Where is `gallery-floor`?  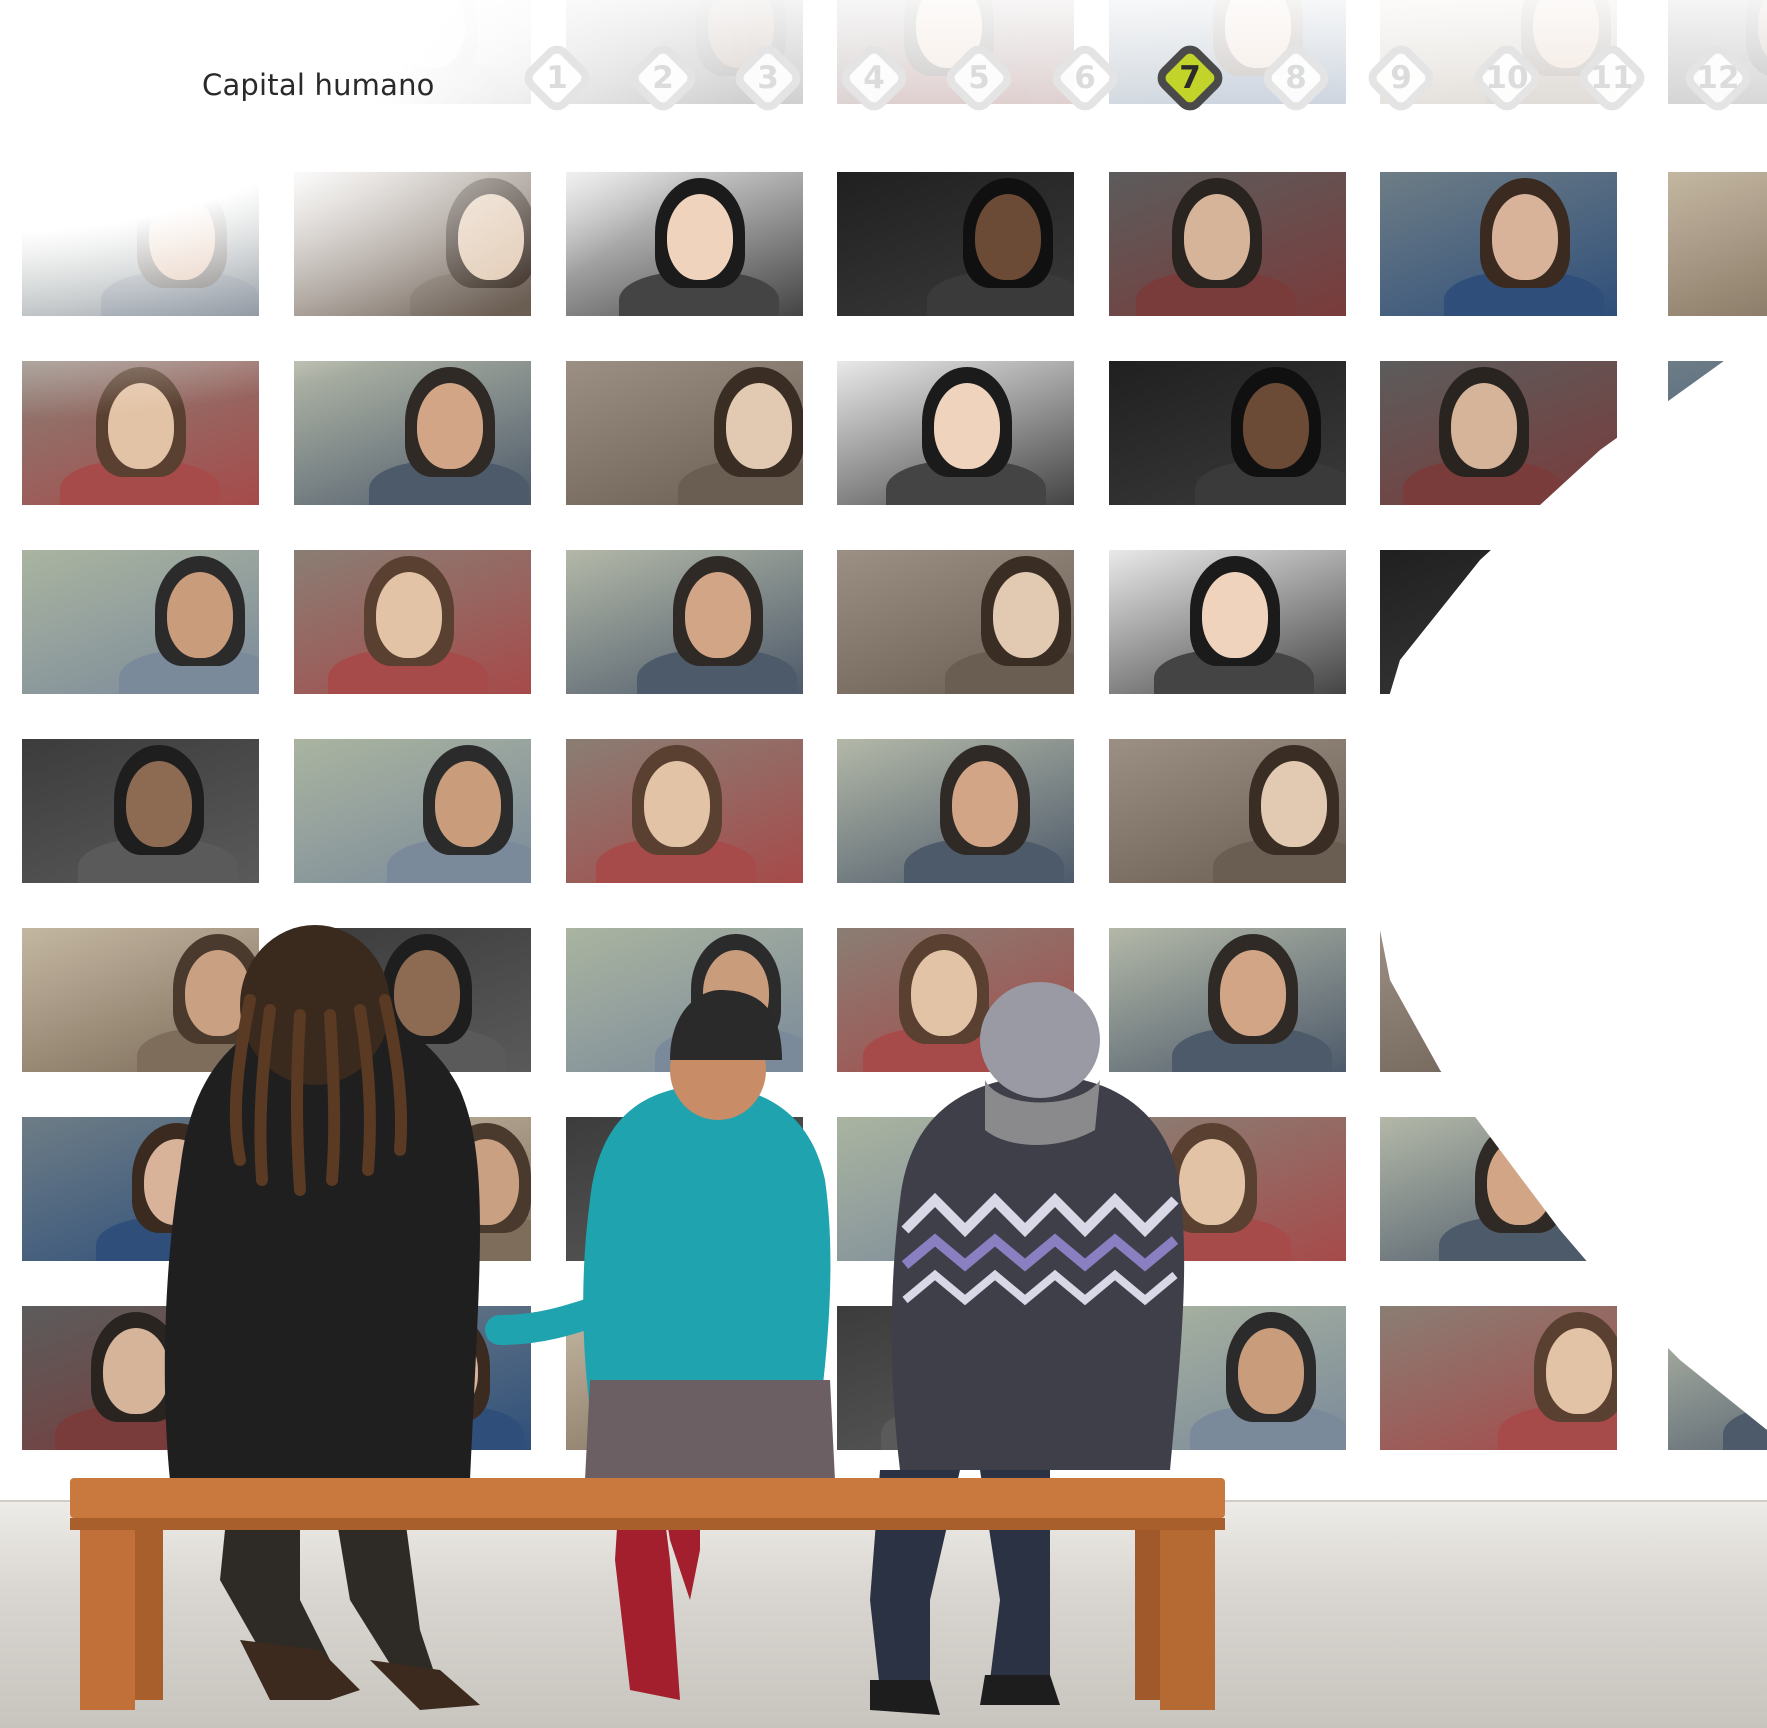
gallery-floor is located at coordinates (883, 1614).